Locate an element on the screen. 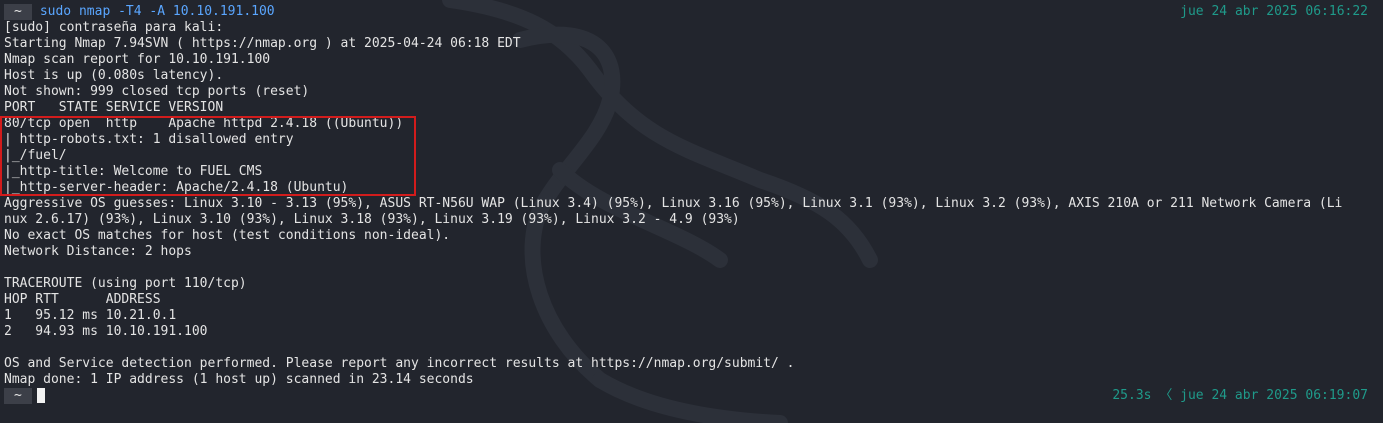 This screenshot has height=423, width=1383. prompt-datetime: jue 24 abr 2025 06:16:22 is located at coordinates (1274, 11).